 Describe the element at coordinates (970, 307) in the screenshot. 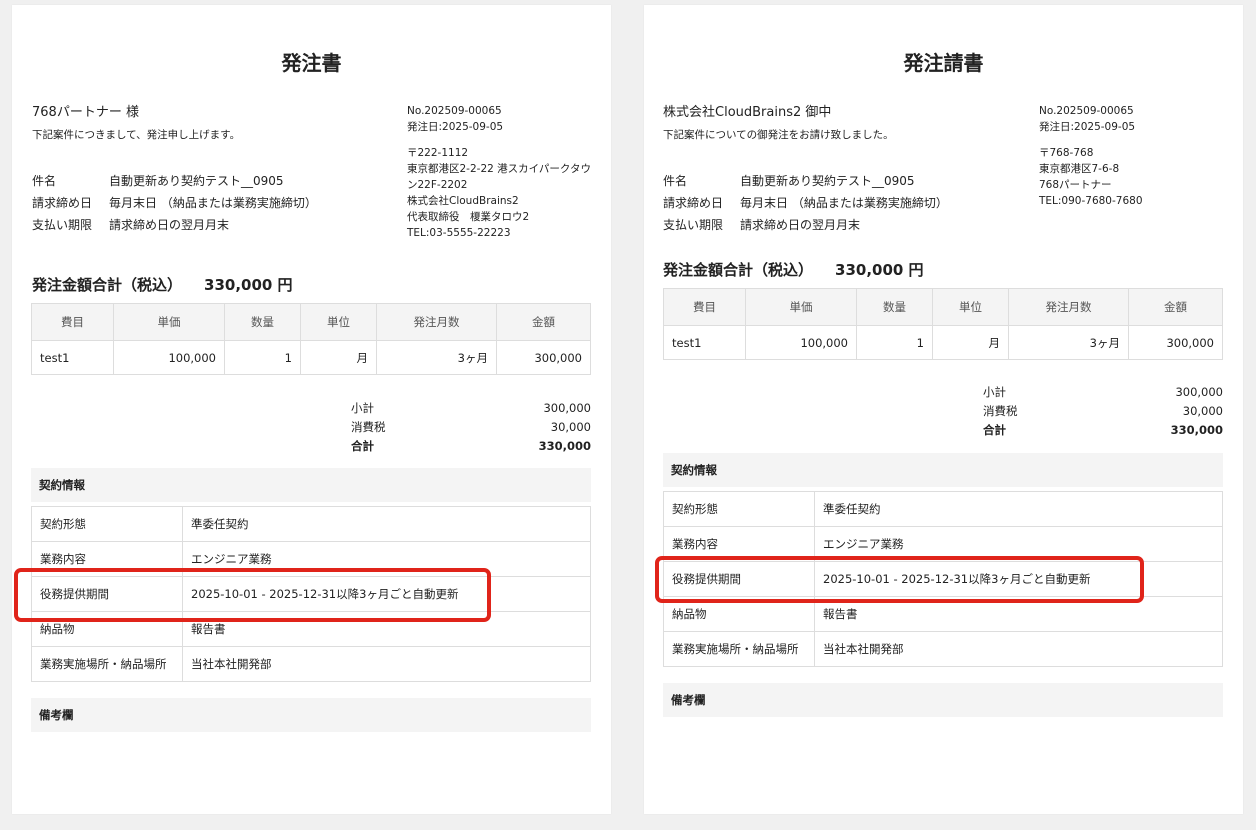

I see `col-header: 単位` at that location.